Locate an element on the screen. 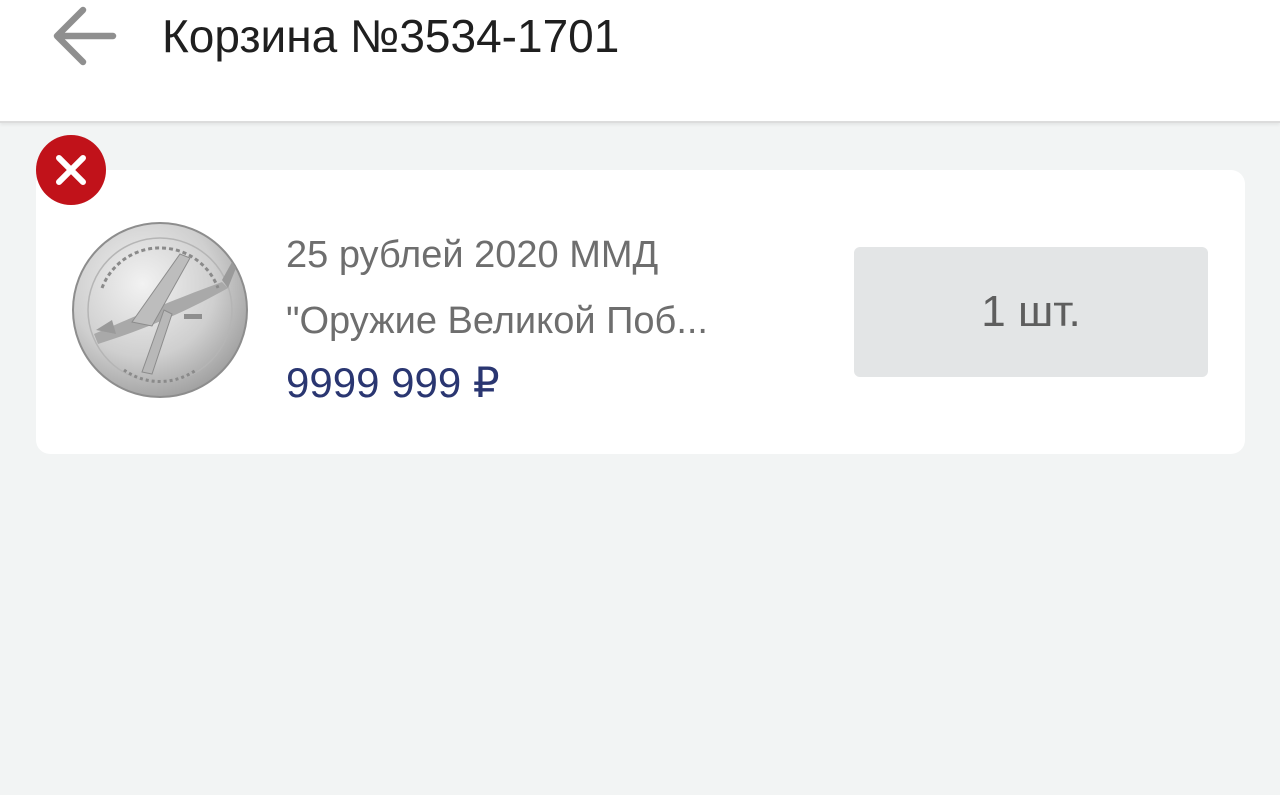 Image resolution: width=1280 pixels, height=795 pixels. quantity-label: 1 шт. is located at coordinates (1031, 311).